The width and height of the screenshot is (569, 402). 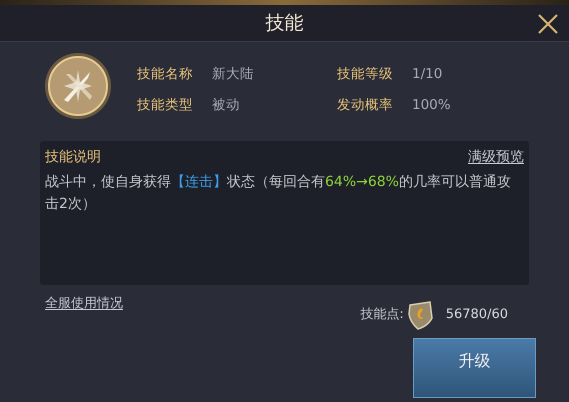 What do you see at coordinates (285, 23) in the screenshot?
I see `window-title: 技能` at bounding box center [285, 23].